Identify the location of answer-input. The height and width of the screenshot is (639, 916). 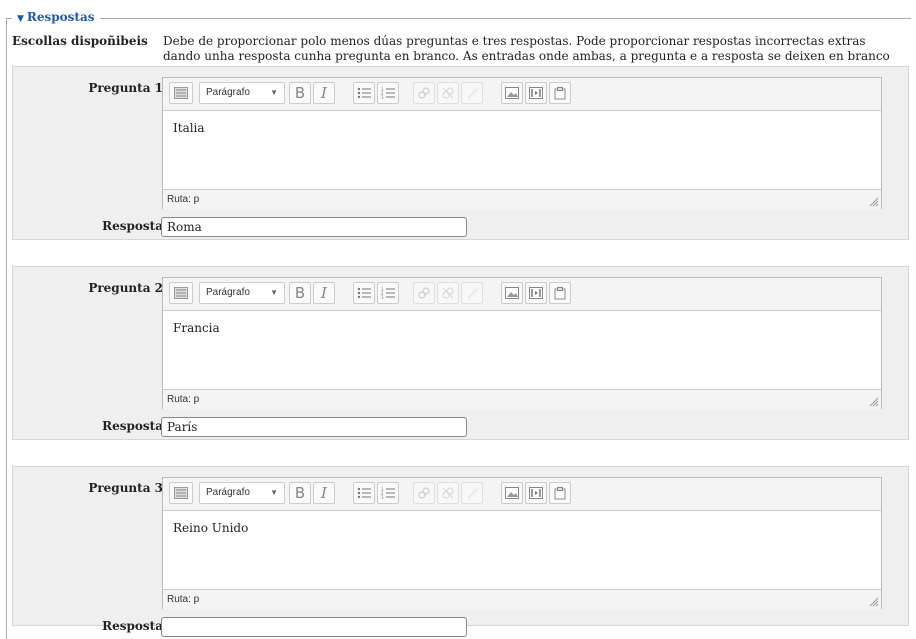
(314, 627).